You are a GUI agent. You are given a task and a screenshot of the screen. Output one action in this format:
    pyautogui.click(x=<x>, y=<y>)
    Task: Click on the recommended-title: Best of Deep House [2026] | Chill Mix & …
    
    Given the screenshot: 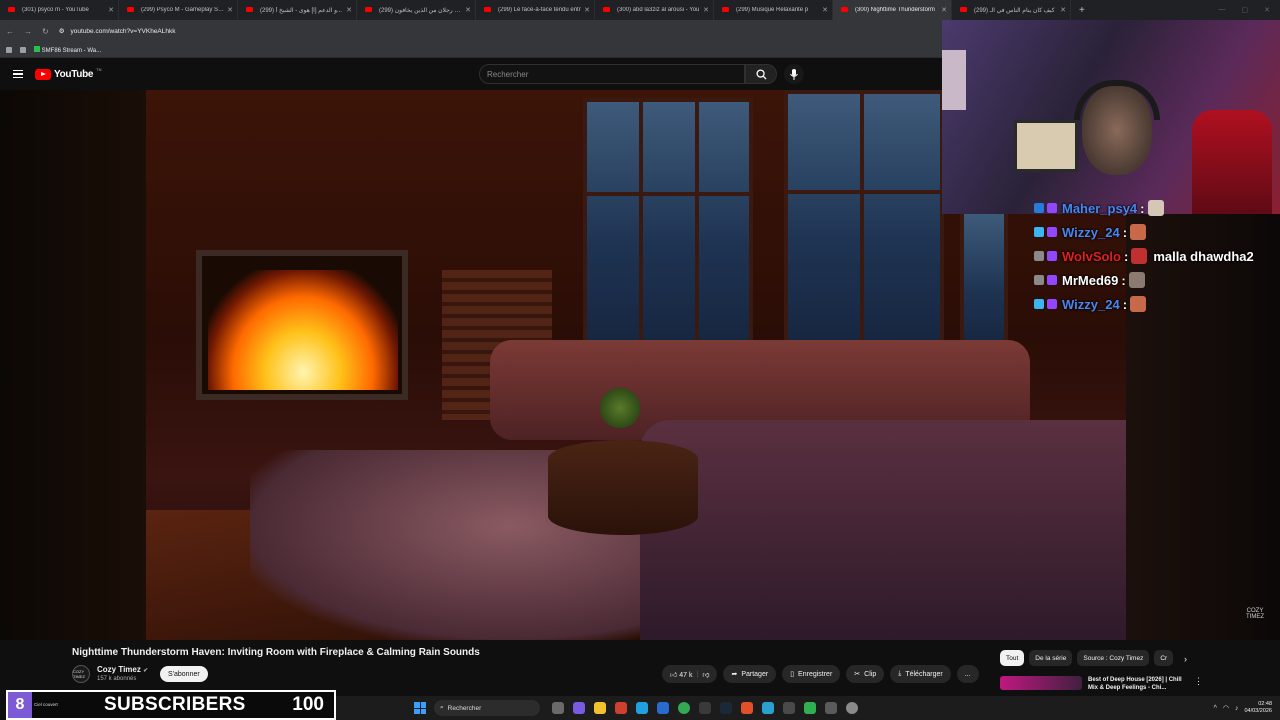 What is the action you would take?
    pyautogui.click(x=1140, y=684)
    